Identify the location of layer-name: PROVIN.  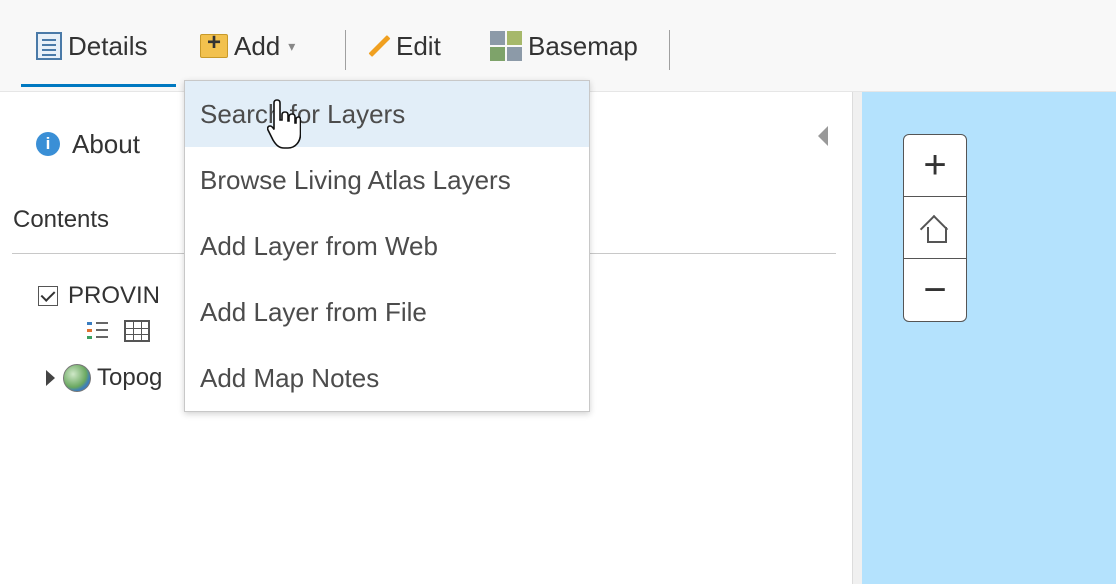
(114, 296).